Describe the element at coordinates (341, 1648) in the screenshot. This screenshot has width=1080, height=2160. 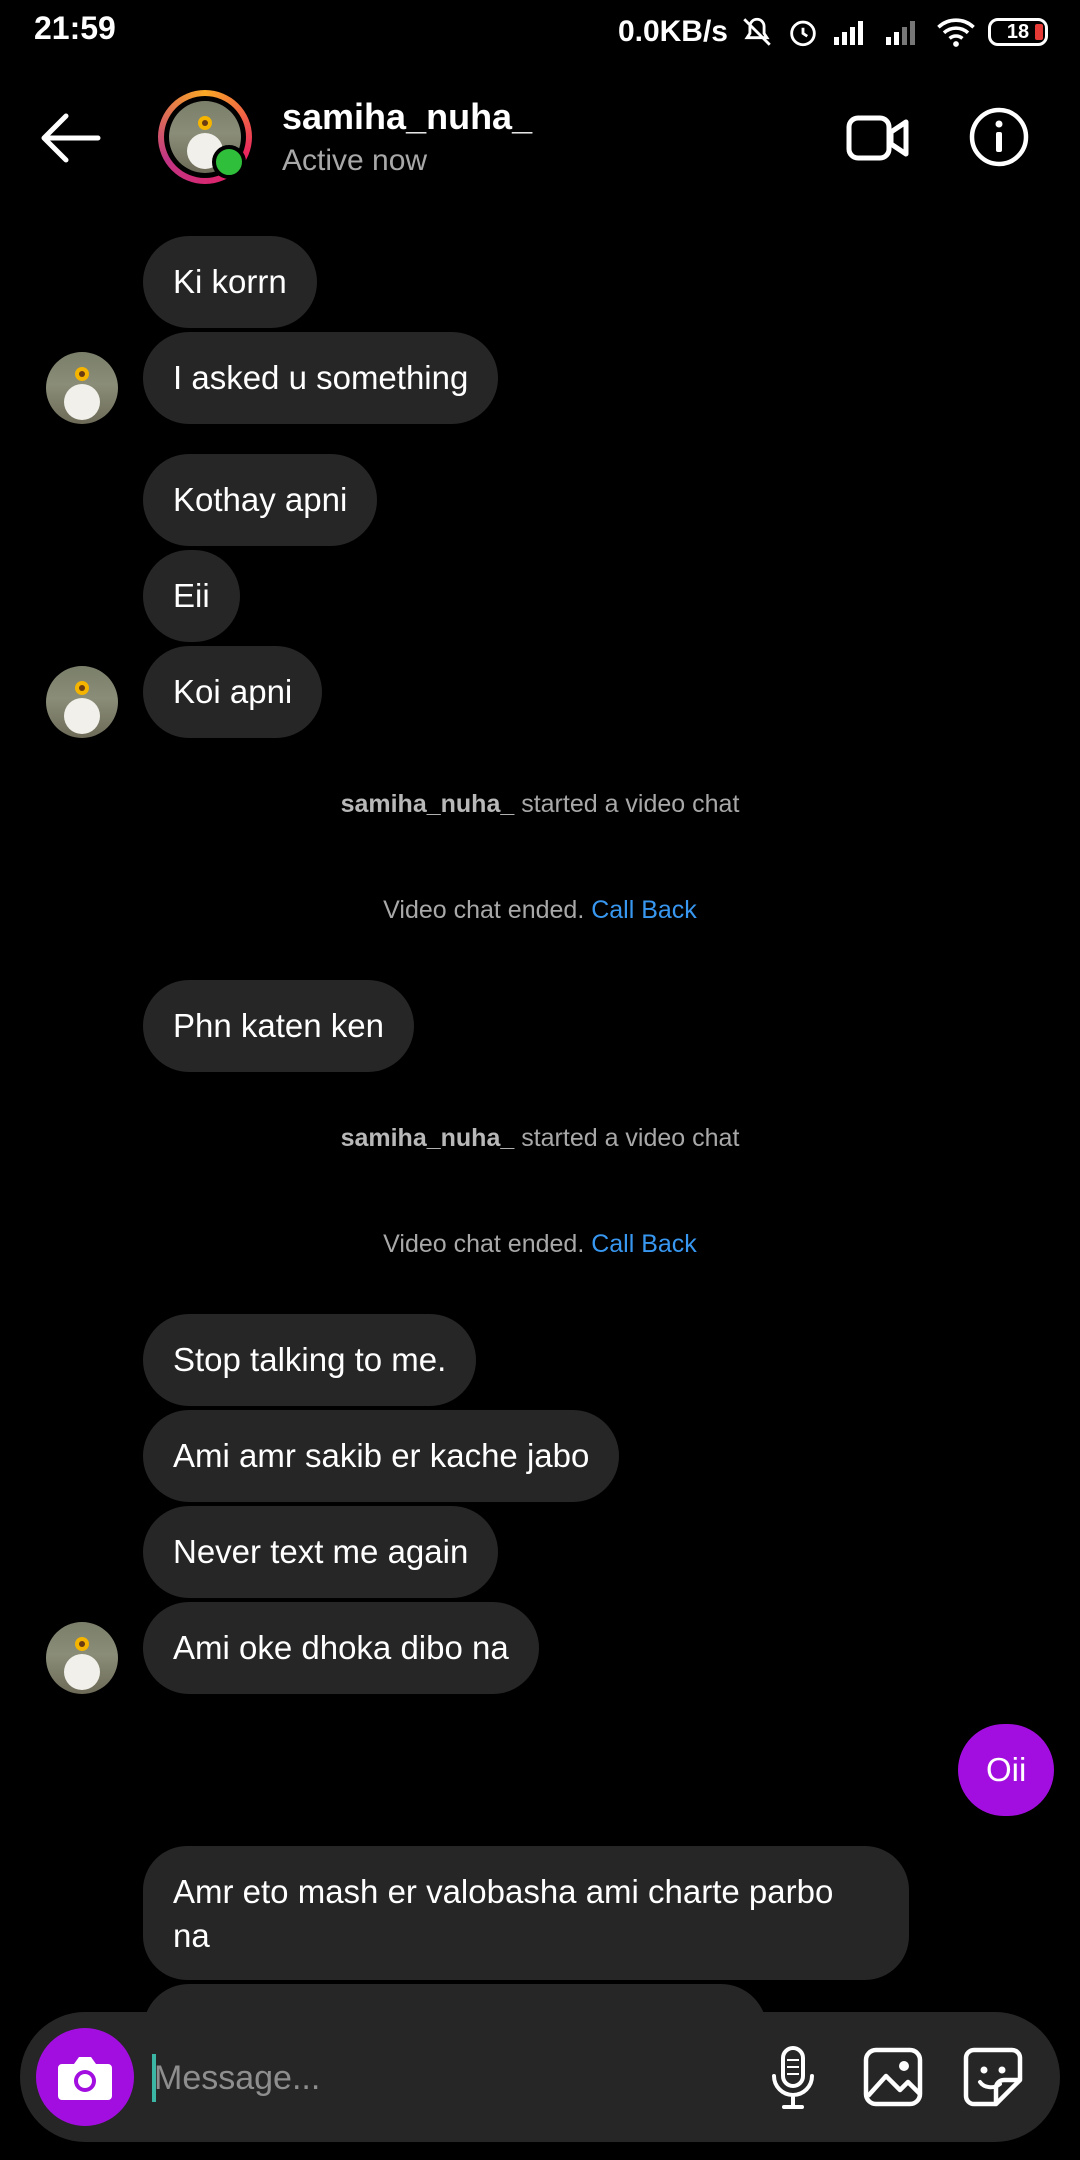
I see `message-bubble: Ami oke dhoka dibo na` at that location.